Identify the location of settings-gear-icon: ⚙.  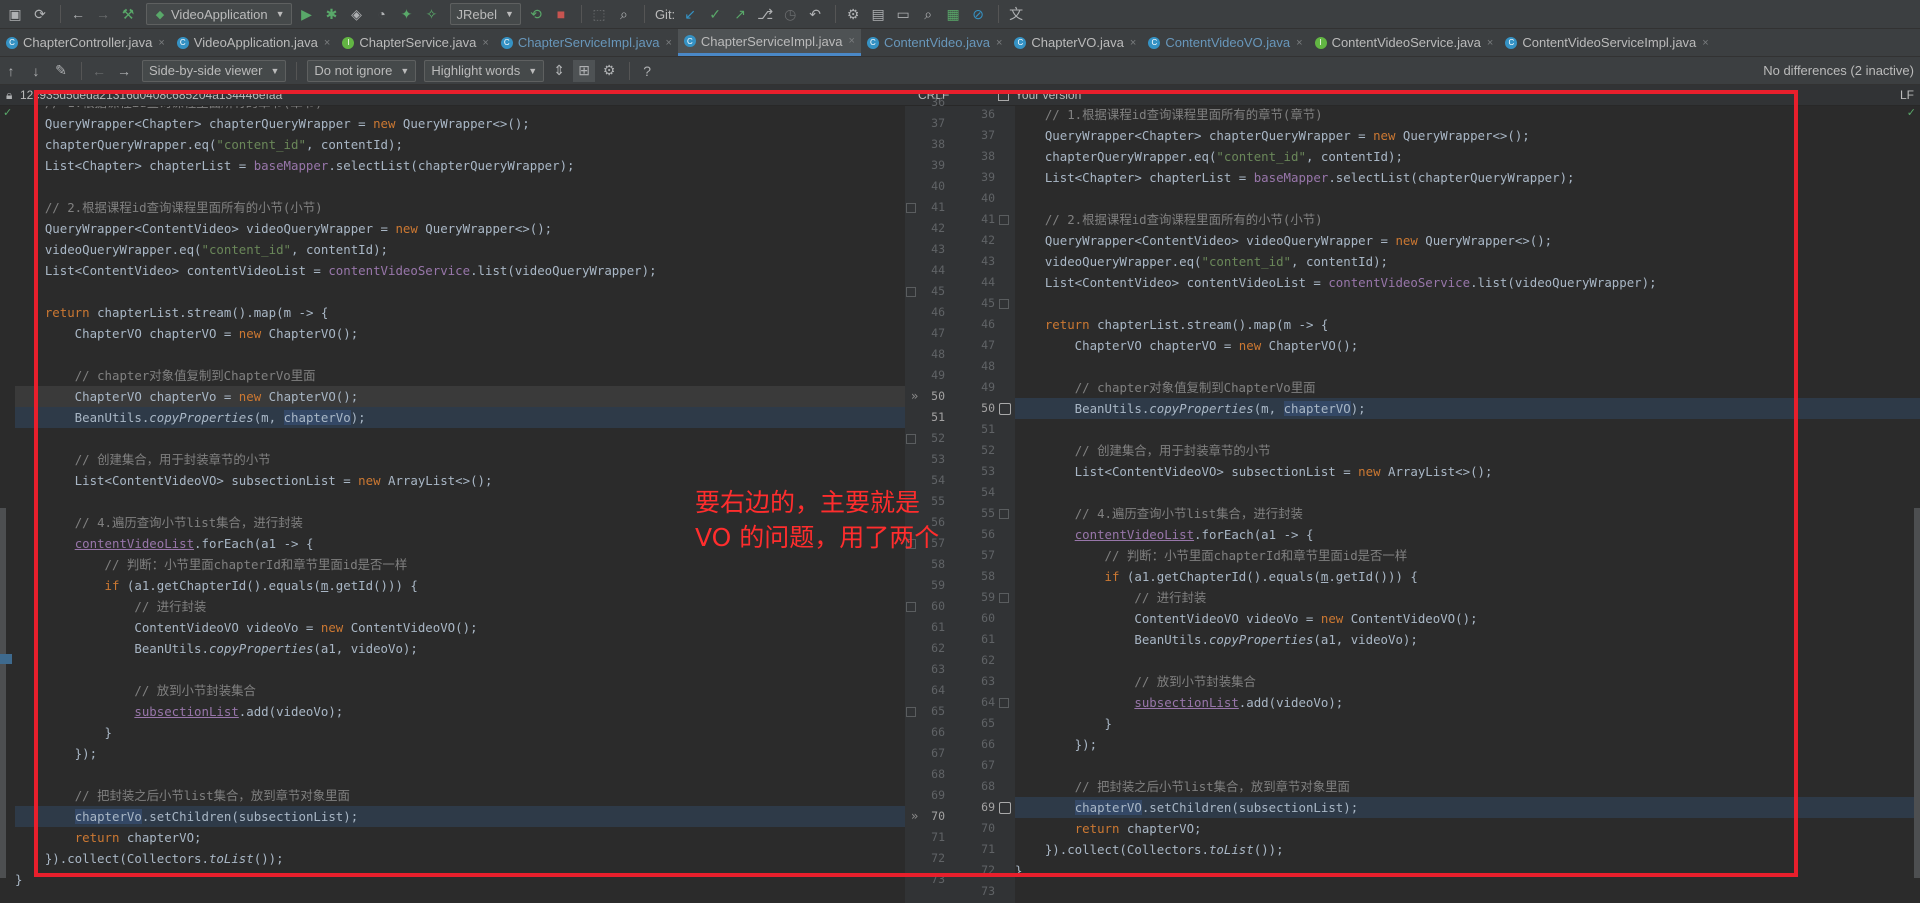
(609, 71).